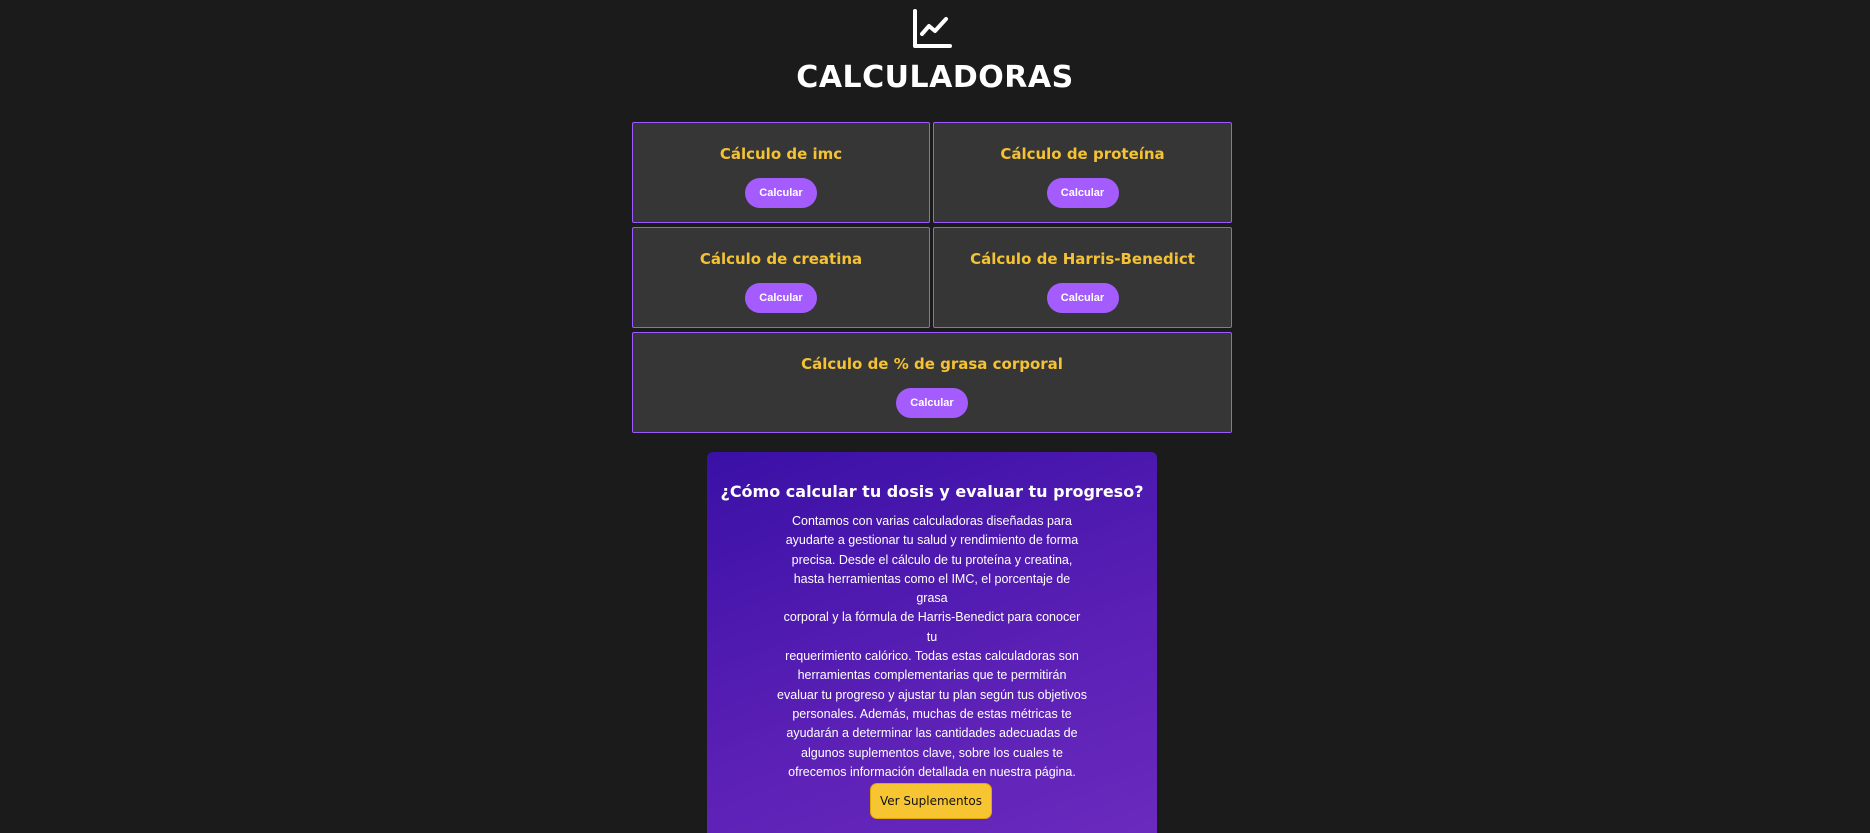 This screenshot has height=833, width=1870. Describe the element at coordinates (781, 277) in the screenshot. I see `calculator-card-creatina: Cálculo de creatina Calcular` at that location.